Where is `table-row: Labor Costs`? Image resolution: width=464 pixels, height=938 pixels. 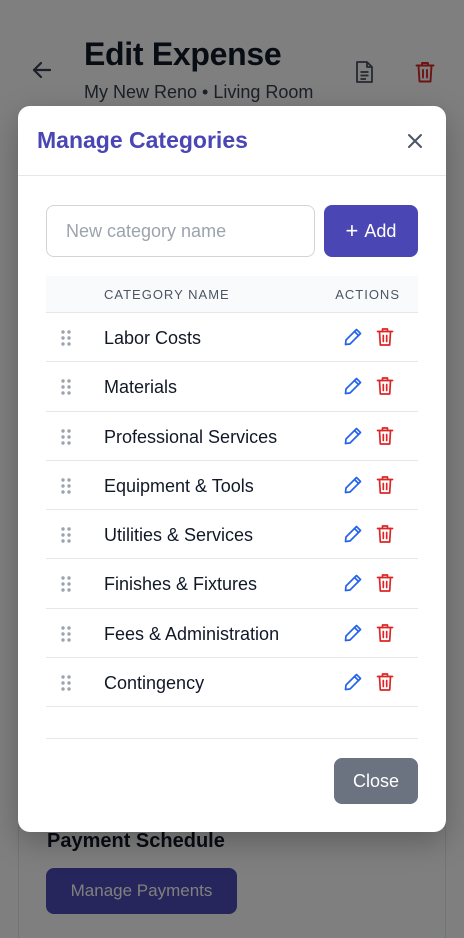 table-row: Labor Costs is located at coordinates (232, 338).